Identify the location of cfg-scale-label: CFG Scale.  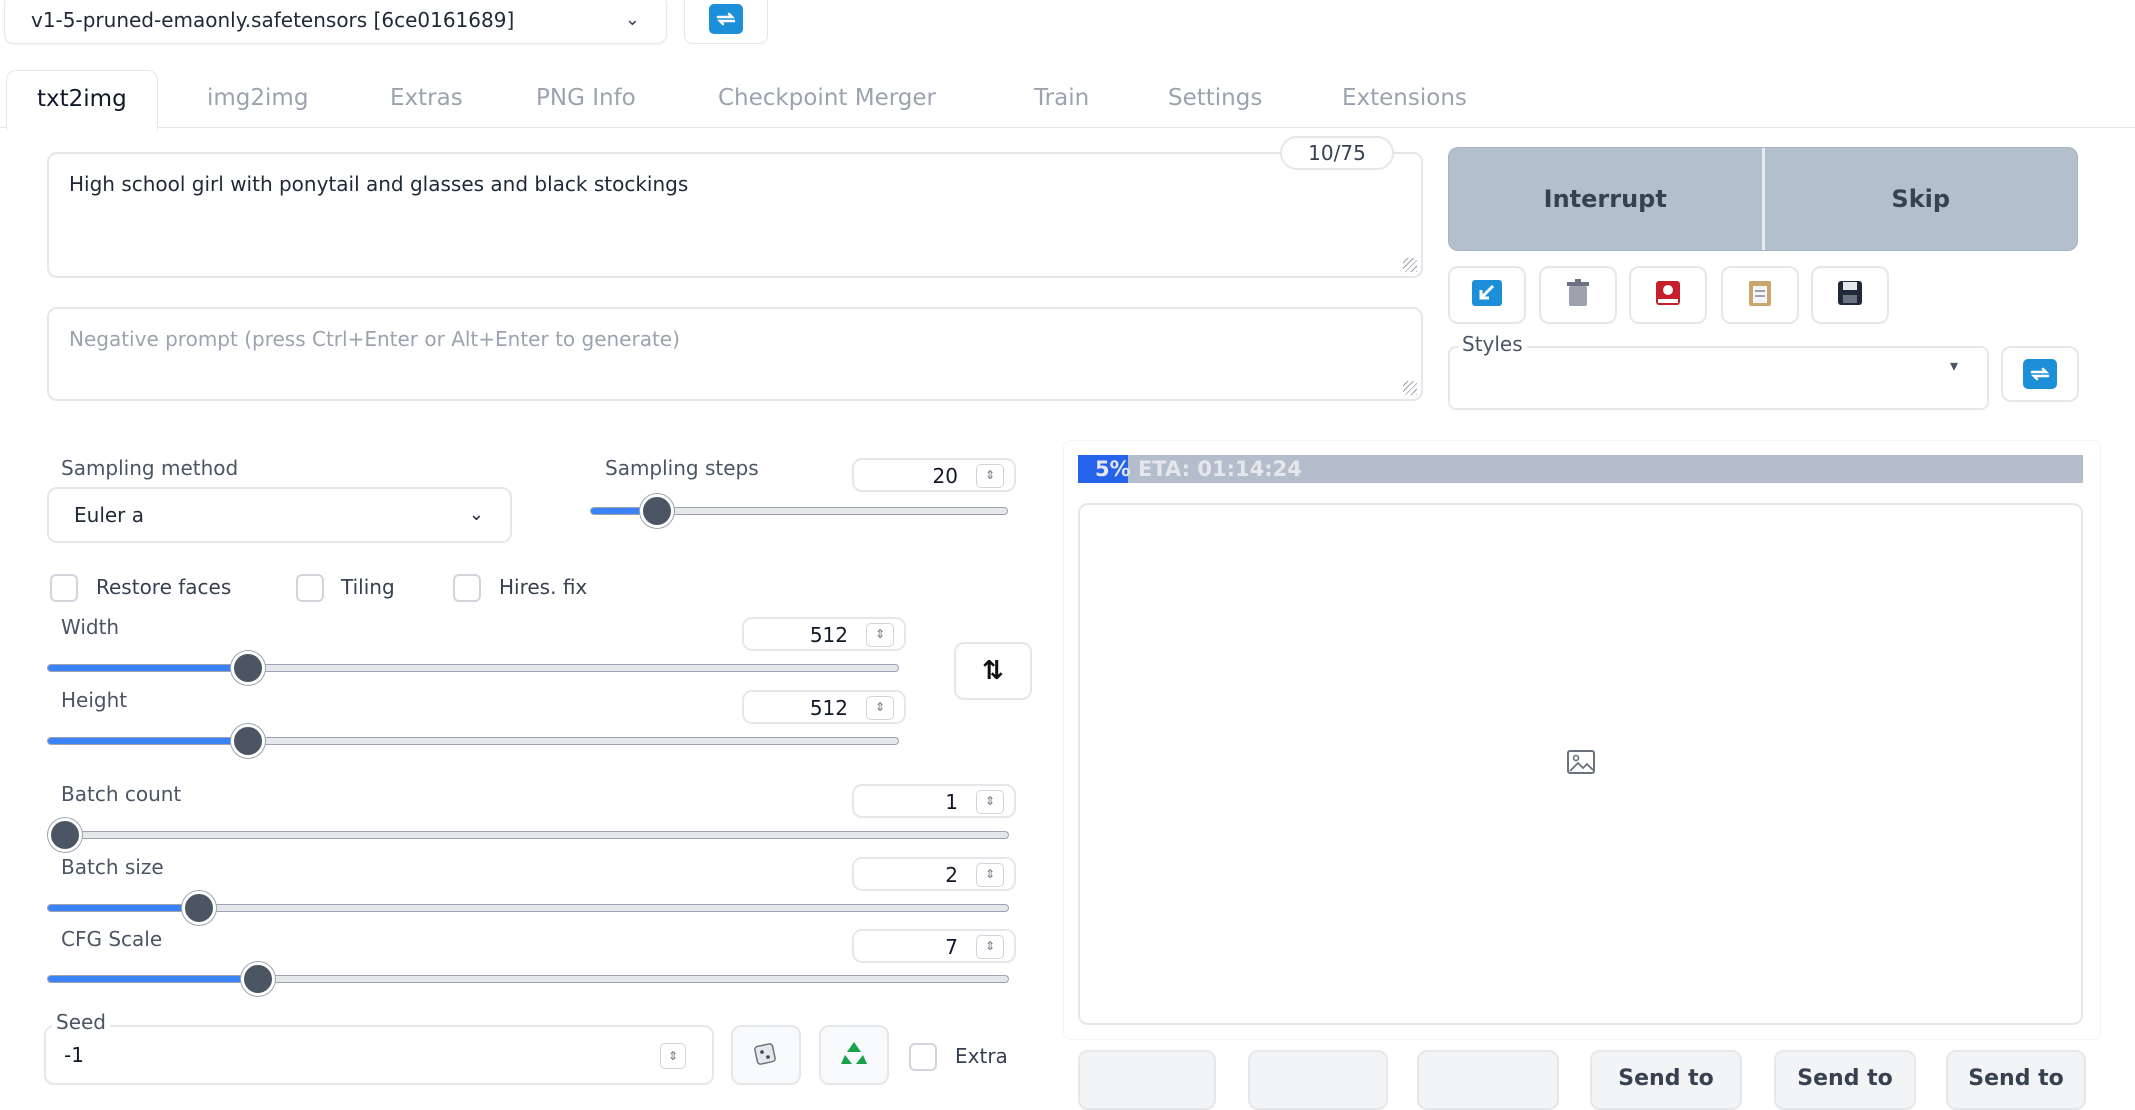
(112, 939).